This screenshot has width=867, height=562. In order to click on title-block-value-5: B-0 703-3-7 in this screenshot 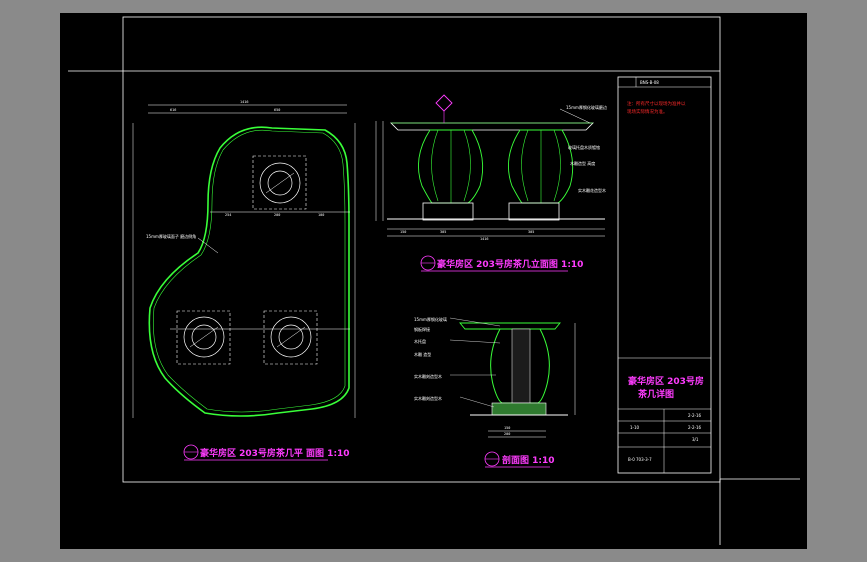, I will do `click(640, 459)`.